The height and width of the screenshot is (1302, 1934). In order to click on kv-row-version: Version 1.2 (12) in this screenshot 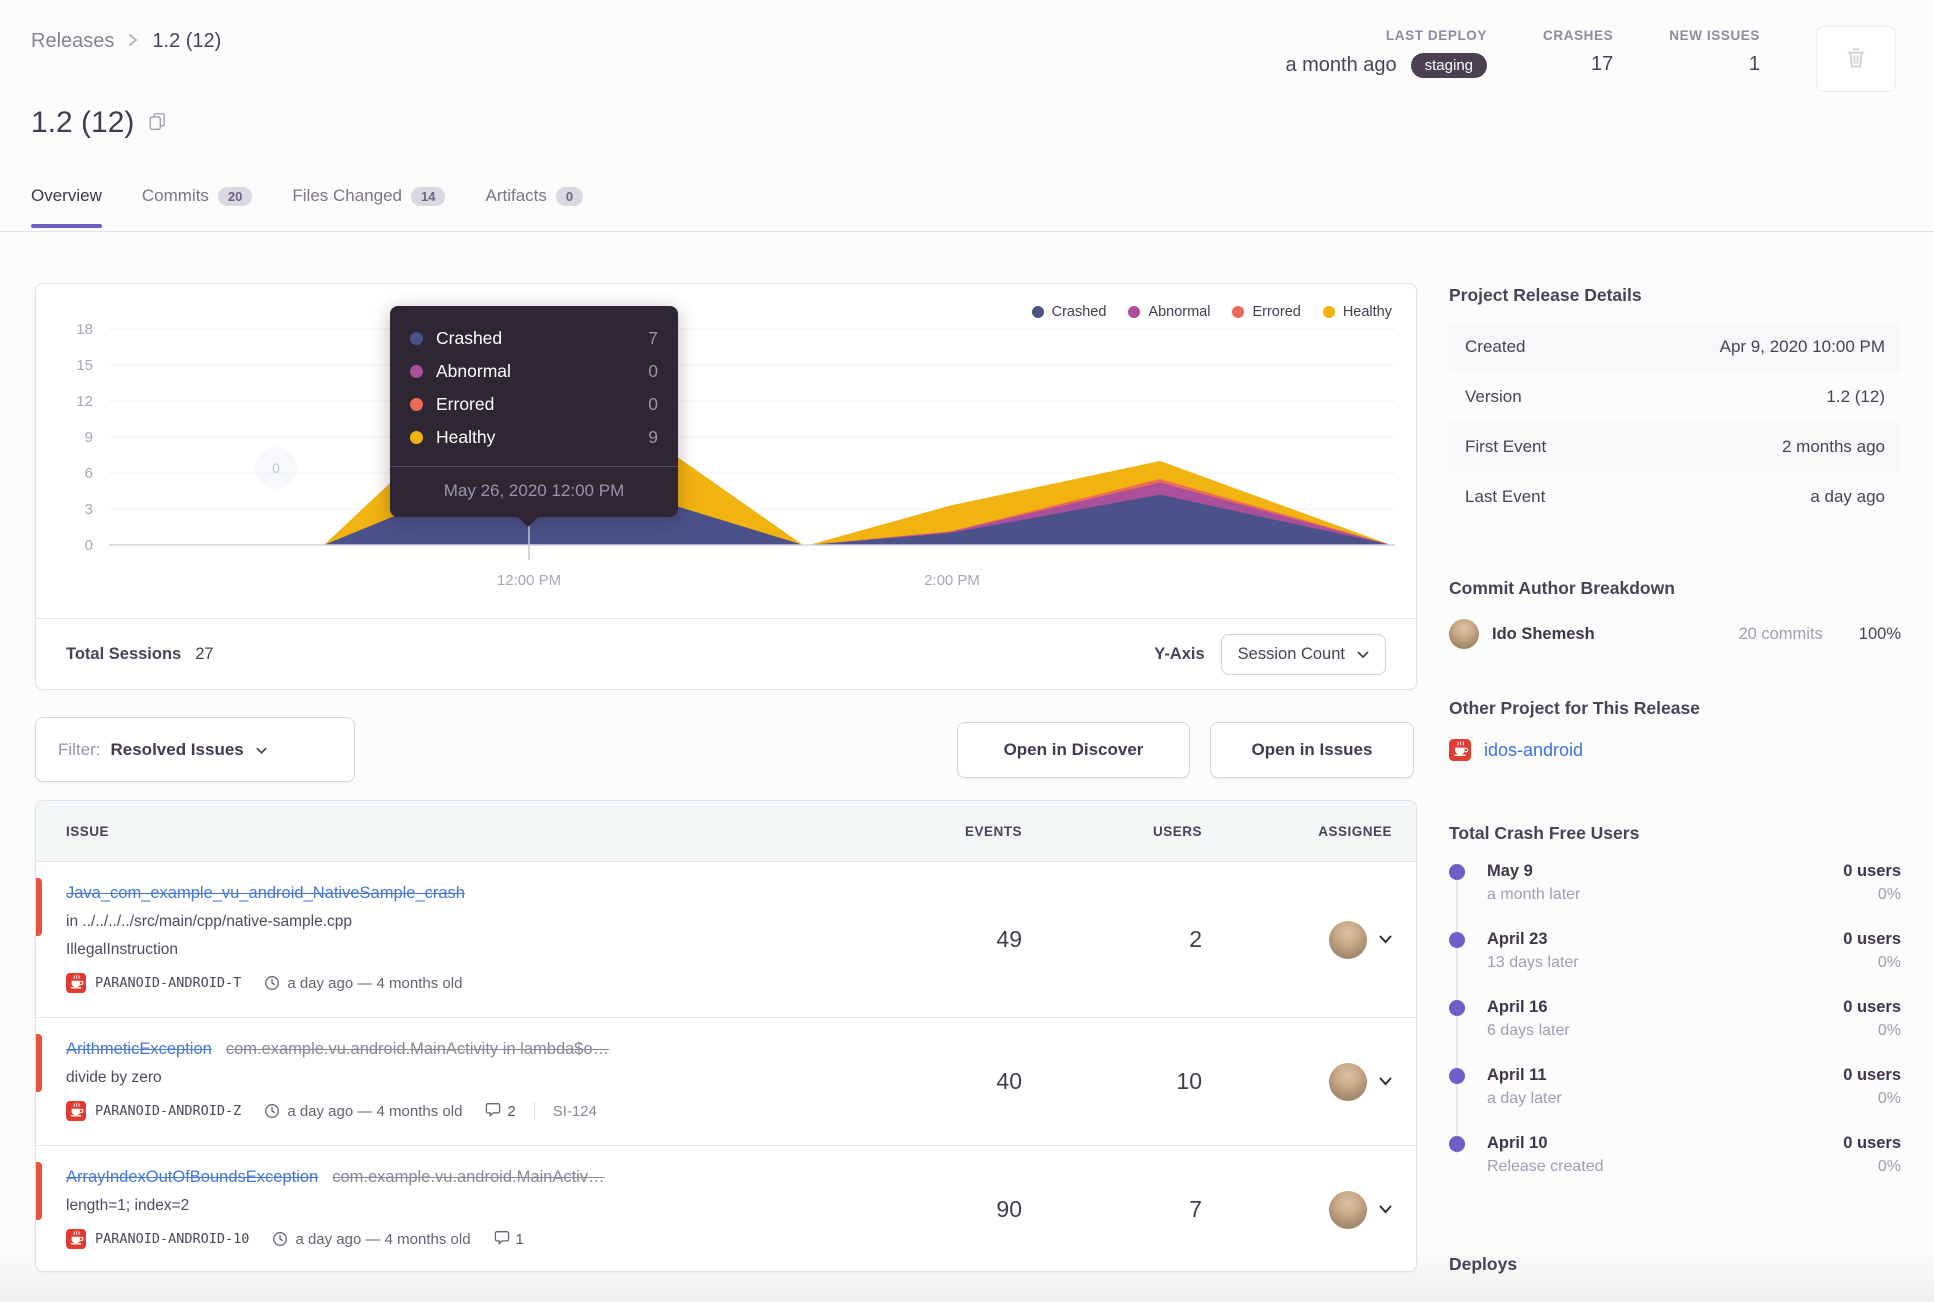, I will do `click(1675, 396)`.